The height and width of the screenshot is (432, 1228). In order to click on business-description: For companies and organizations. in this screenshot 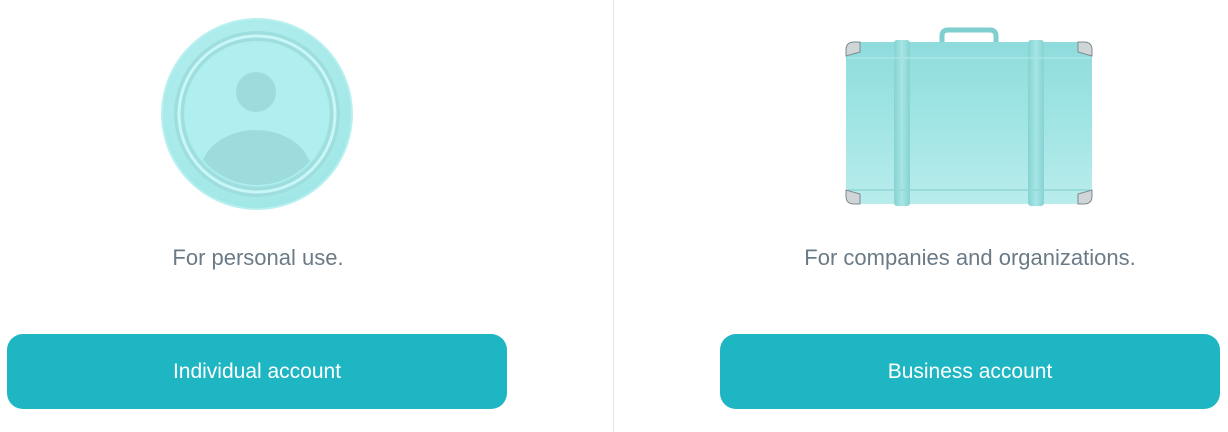, I will do `click(970, 257)`.